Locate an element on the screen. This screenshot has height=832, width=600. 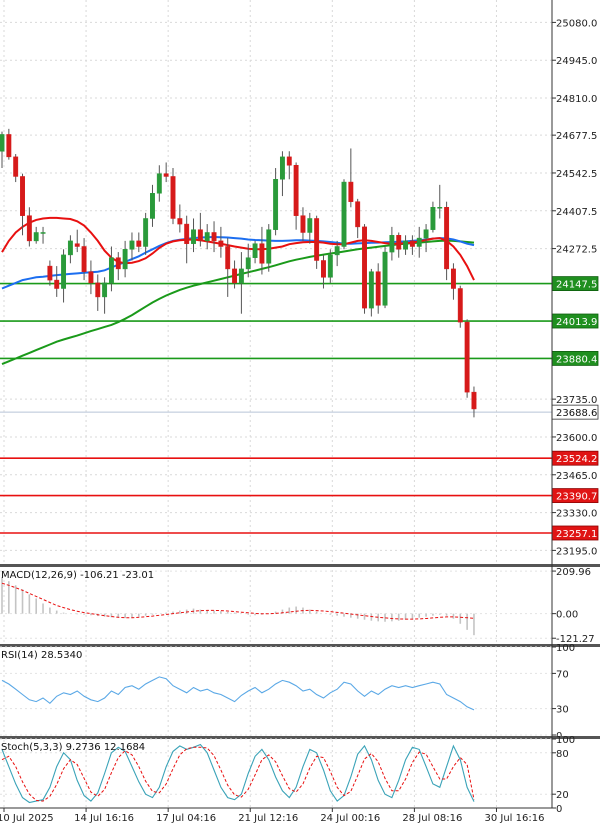
time-tick-label: 14 Jul 16:16 is located at coordinates (104, 818).